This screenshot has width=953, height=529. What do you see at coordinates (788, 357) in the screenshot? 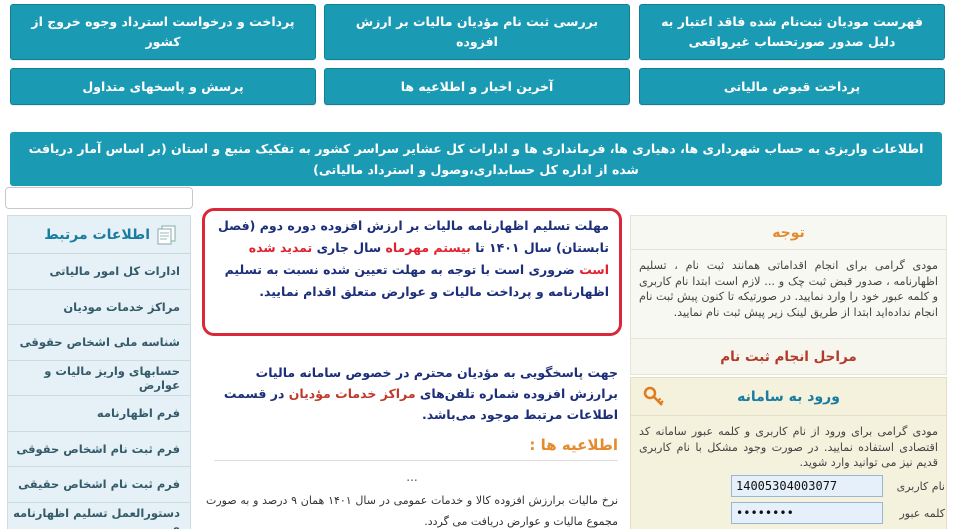
I see `registration-steps-link: مراحل انجام ثبت نام` at bounding box center [788, 357].